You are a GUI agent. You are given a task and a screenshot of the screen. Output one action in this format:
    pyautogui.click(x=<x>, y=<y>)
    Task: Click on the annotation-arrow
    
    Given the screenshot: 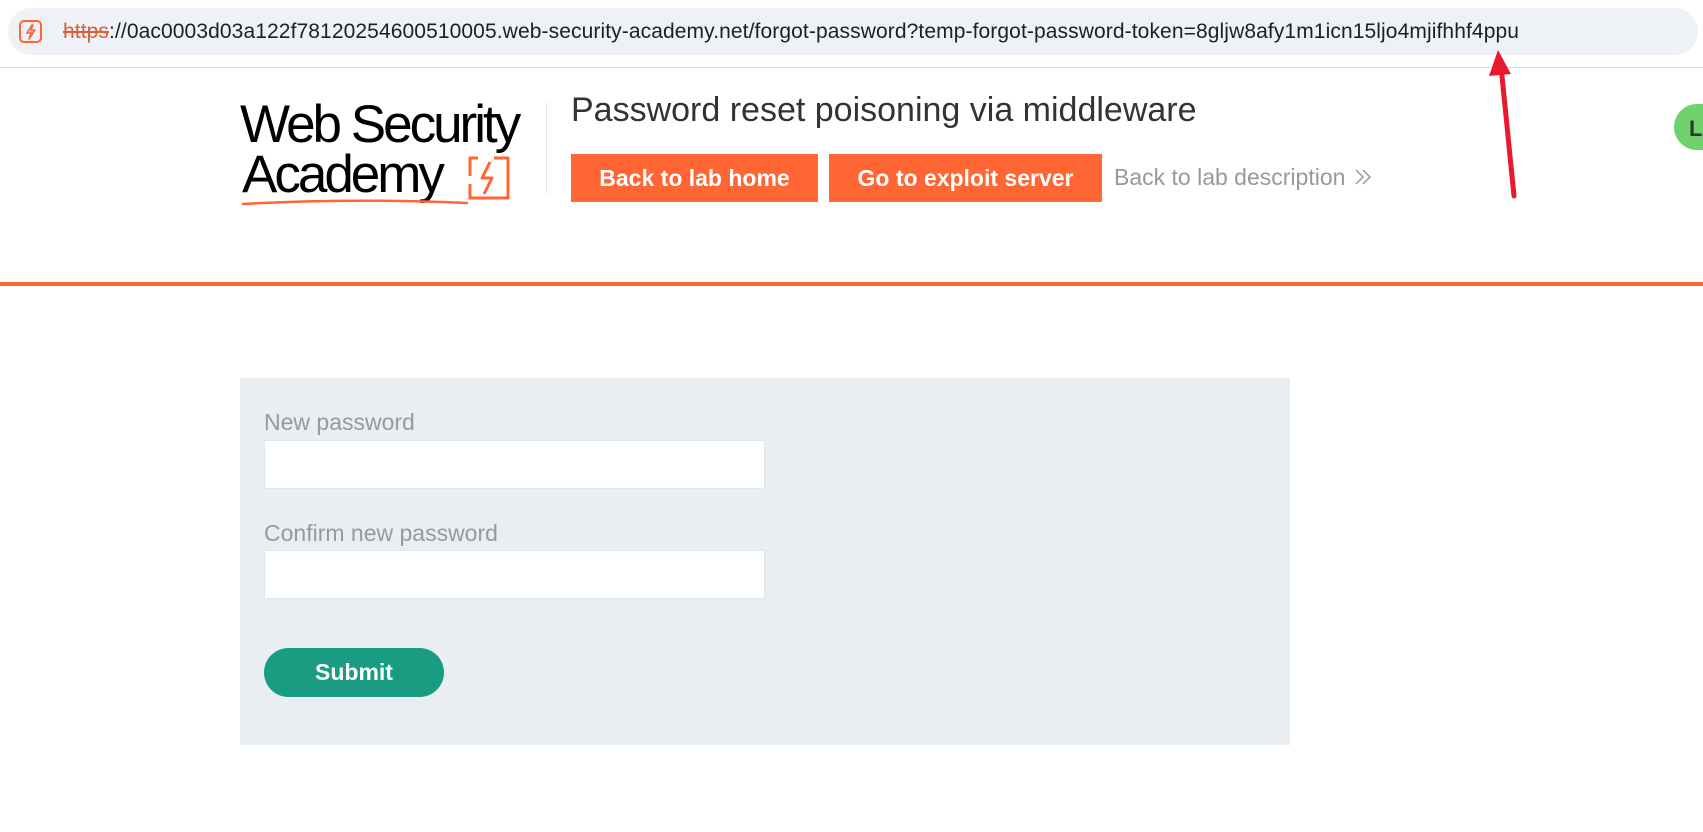 What is the action you would take?
    pyautogui.click(x=1503, y=124)
    